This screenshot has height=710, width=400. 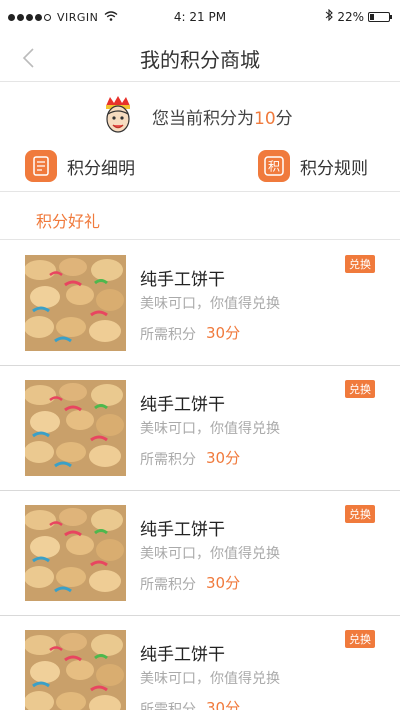 What do you see at coordinates (118, 114) in the screenshot?
I see `avatar` at bounding box center [118, 114].